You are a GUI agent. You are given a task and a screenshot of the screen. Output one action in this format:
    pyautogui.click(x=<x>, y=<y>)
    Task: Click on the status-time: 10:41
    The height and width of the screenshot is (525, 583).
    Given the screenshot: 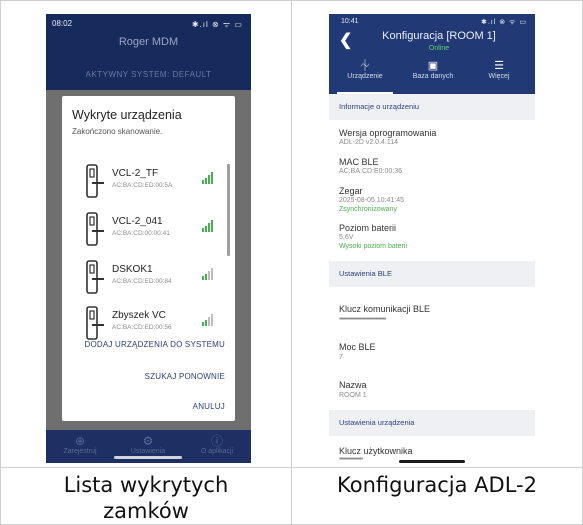 What is the action you would take?
    pyautogui.click(x=350, y=21)
    